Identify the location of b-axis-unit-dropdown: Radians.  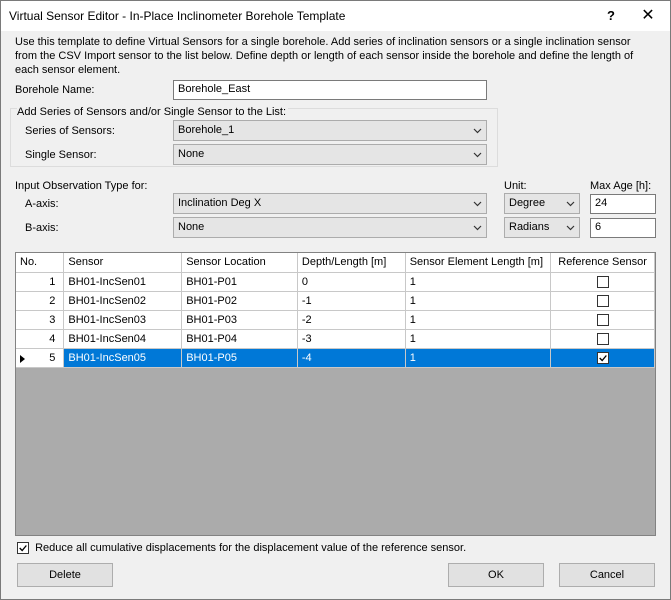
(542, 227).